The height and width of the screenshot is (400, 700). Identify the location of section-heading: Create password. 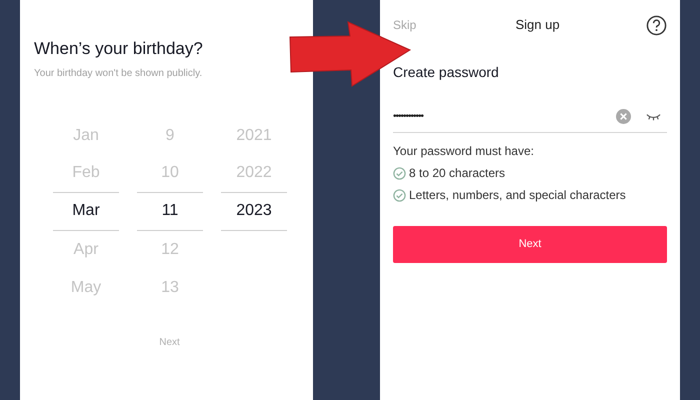
(446, 72).